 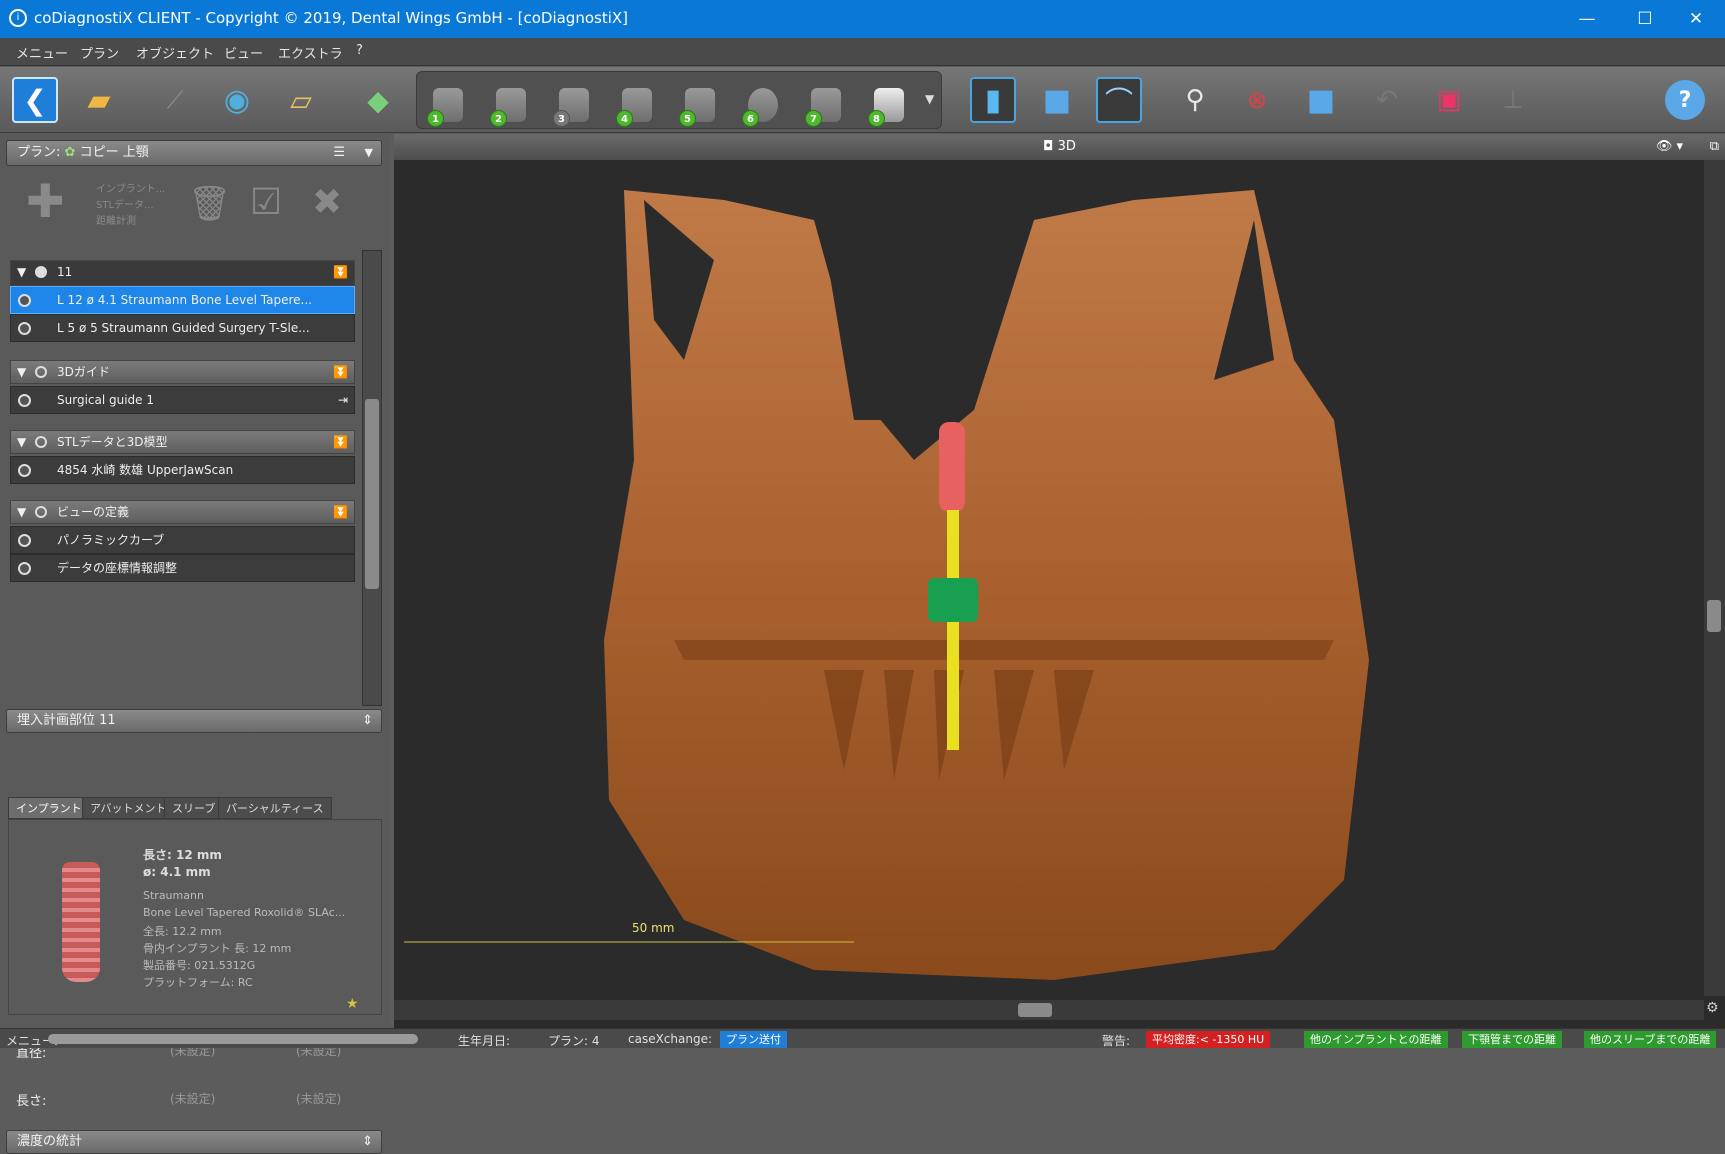 I want to click on tree-scrollbar, so click(x=372, y=478).